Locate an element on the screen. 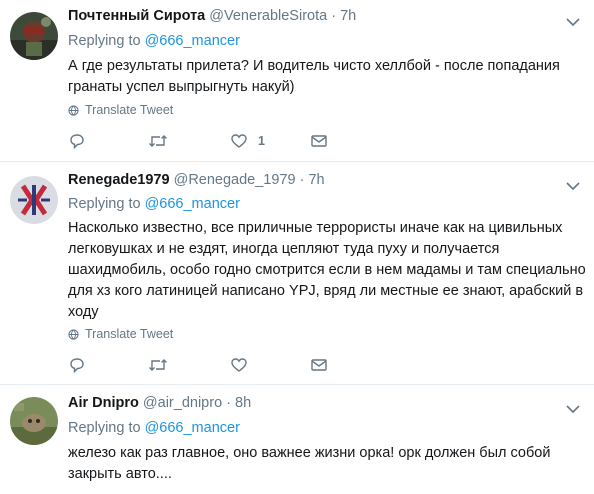 This screenshot has width=594, height=494. handle: @Renegade_1979 is located at coordinates (235, 180).